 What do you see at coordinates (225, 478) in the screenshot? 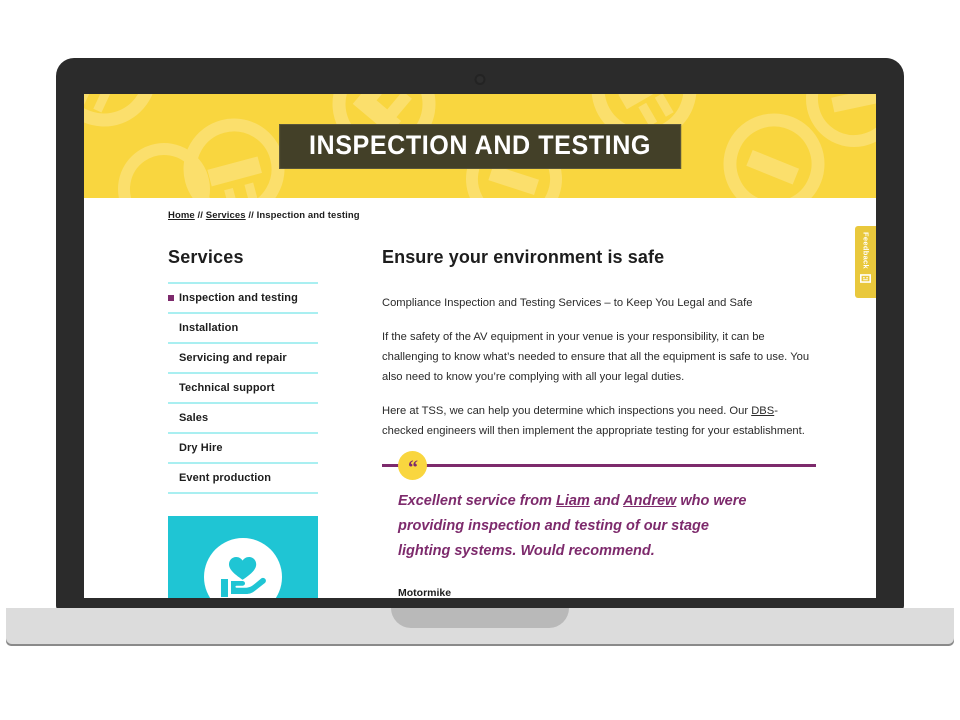
I see `sidebar-item-label: Event production` at bounding box center [225, 478].